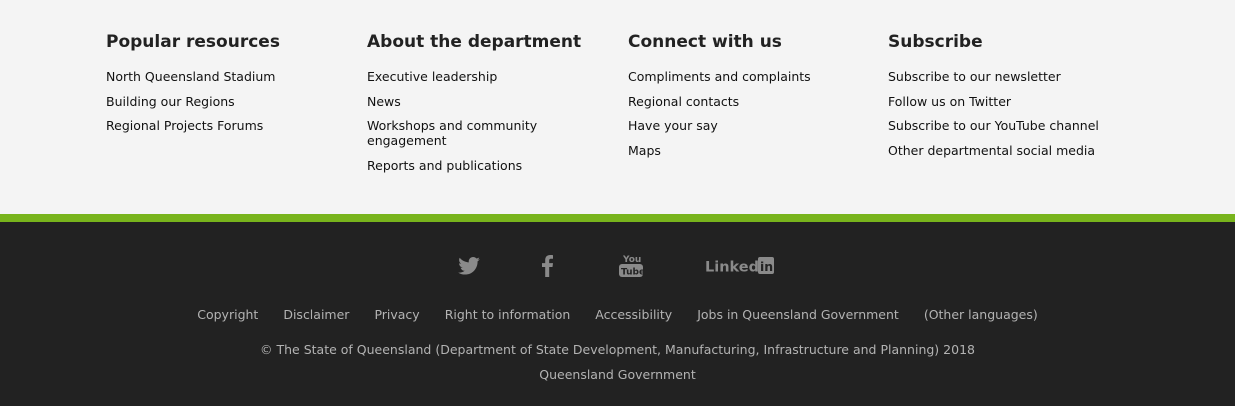 The width and height of the screenshot is (1235, 406). What do you see at coordinates (981, 314) in the screenshot?
I see `link-other-languages: (Other languages)` at bounding box center [981, 314].